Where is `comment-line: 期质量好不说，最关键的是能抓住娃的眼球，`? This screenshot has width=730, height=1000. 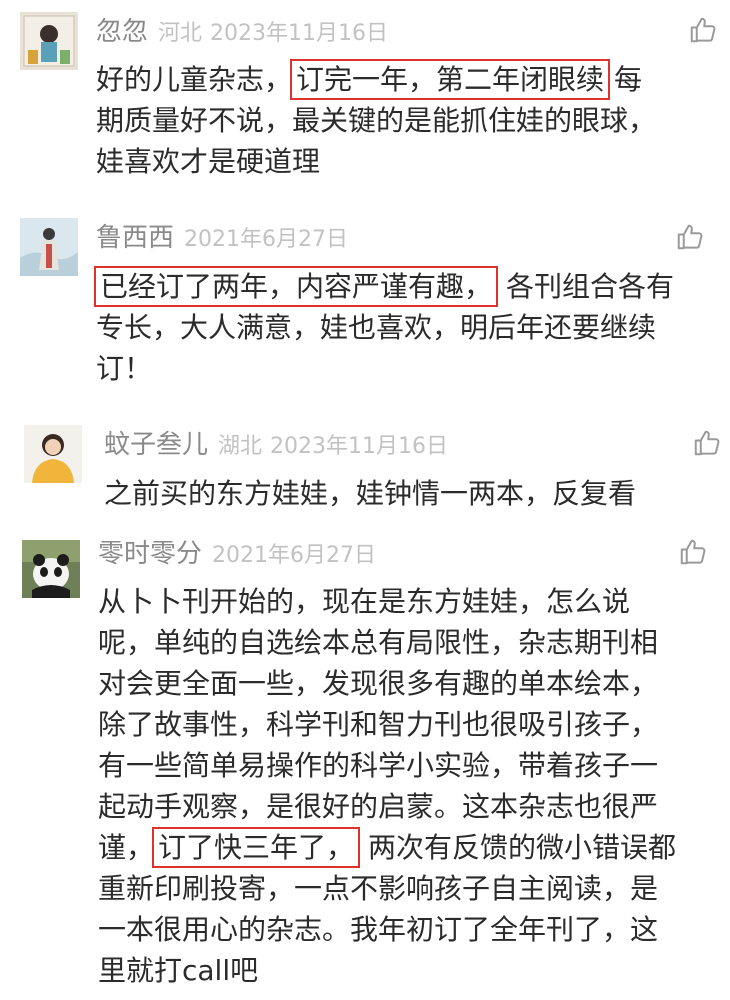
comment-line: 期质量好不说，最关键的是能抓住娃的眼球， is located at coordinates (376, 120).